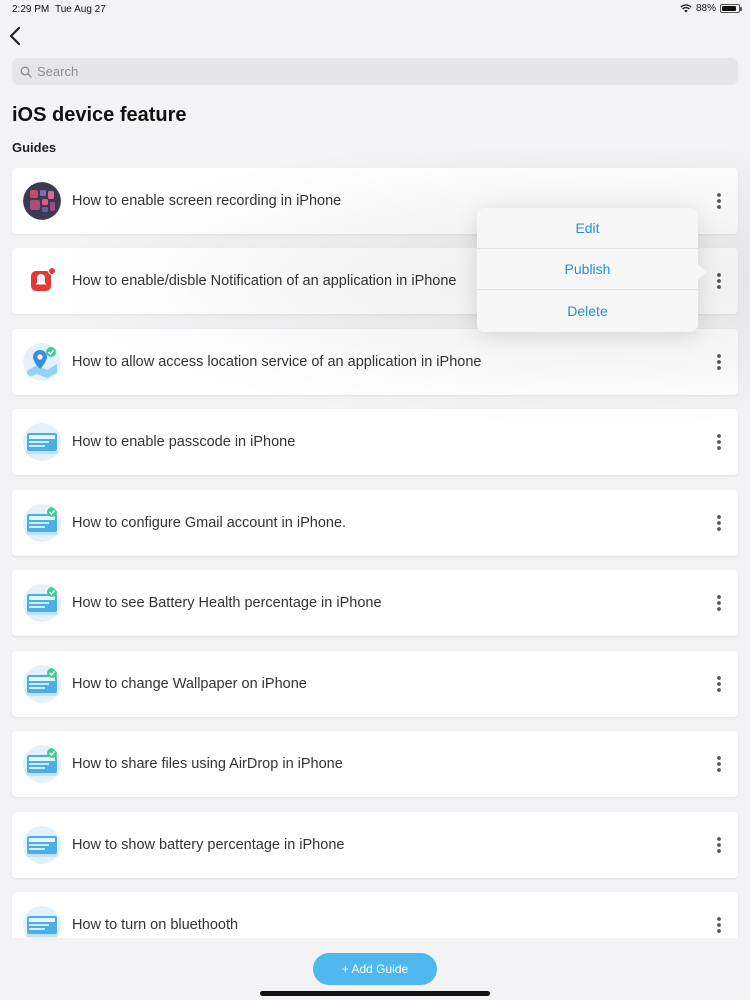  Describe the element at coordinates (42, 281) in the screenshot. I see `notification-thumb` at that location.